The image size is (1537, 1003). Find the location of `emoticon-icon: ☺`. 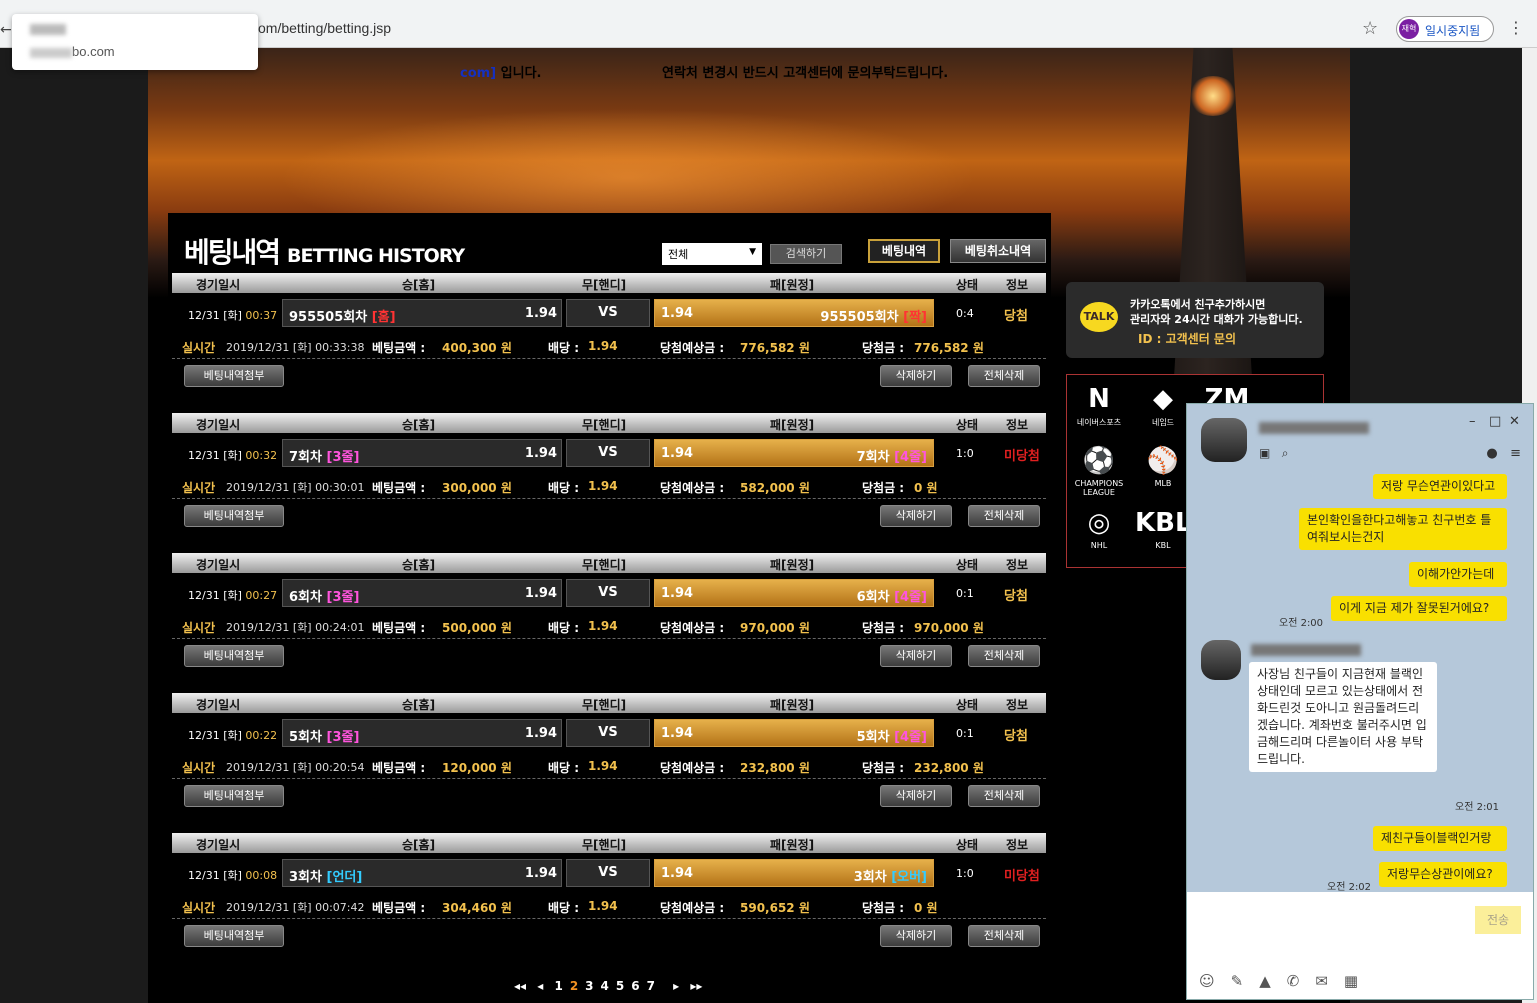

emoticon-icon: ☺ is located at coordinates (1207, 981).